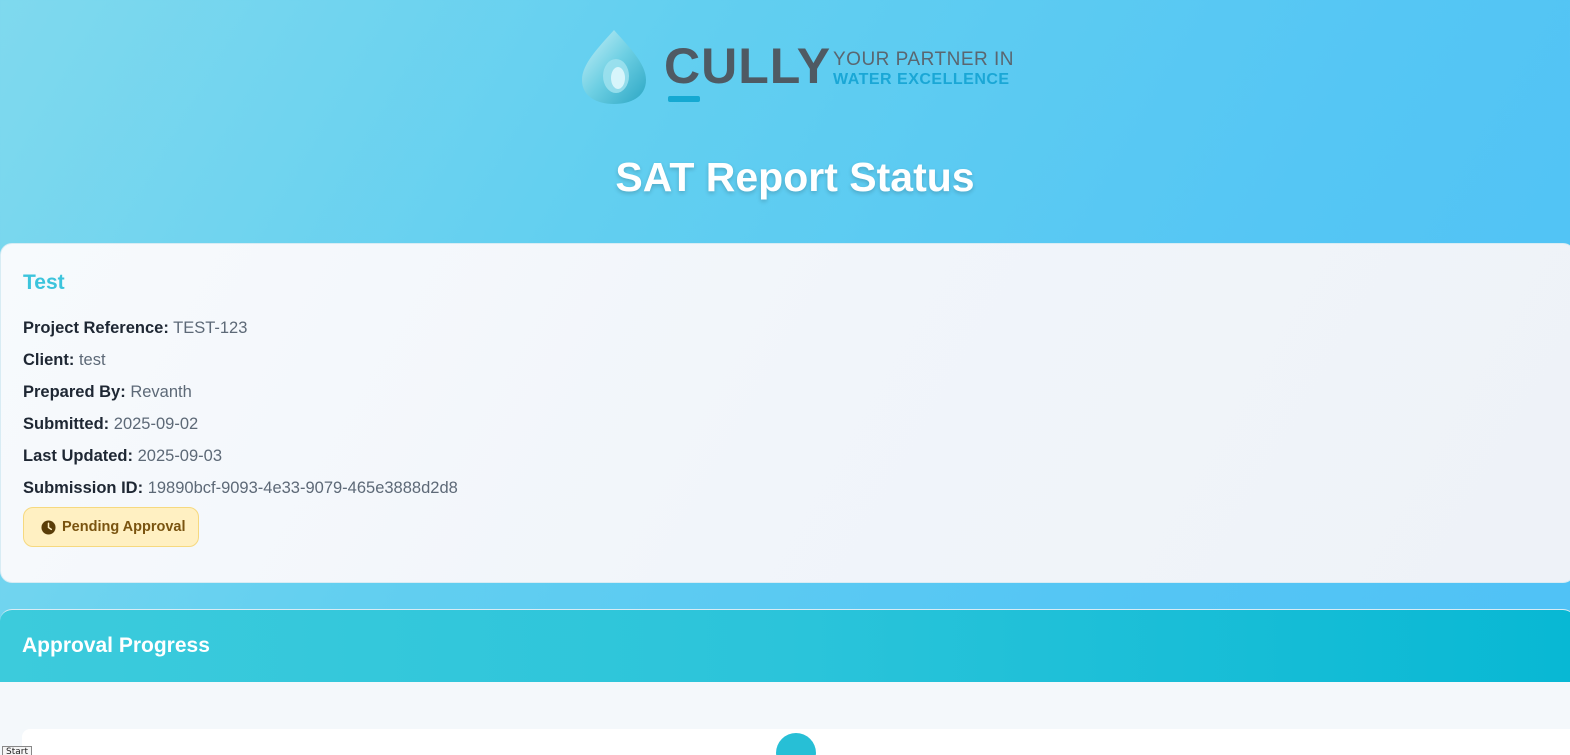 The width and height of the screenshot is (1570, 755). I want to click on field-label: Prepared By:, so click(74, 392).